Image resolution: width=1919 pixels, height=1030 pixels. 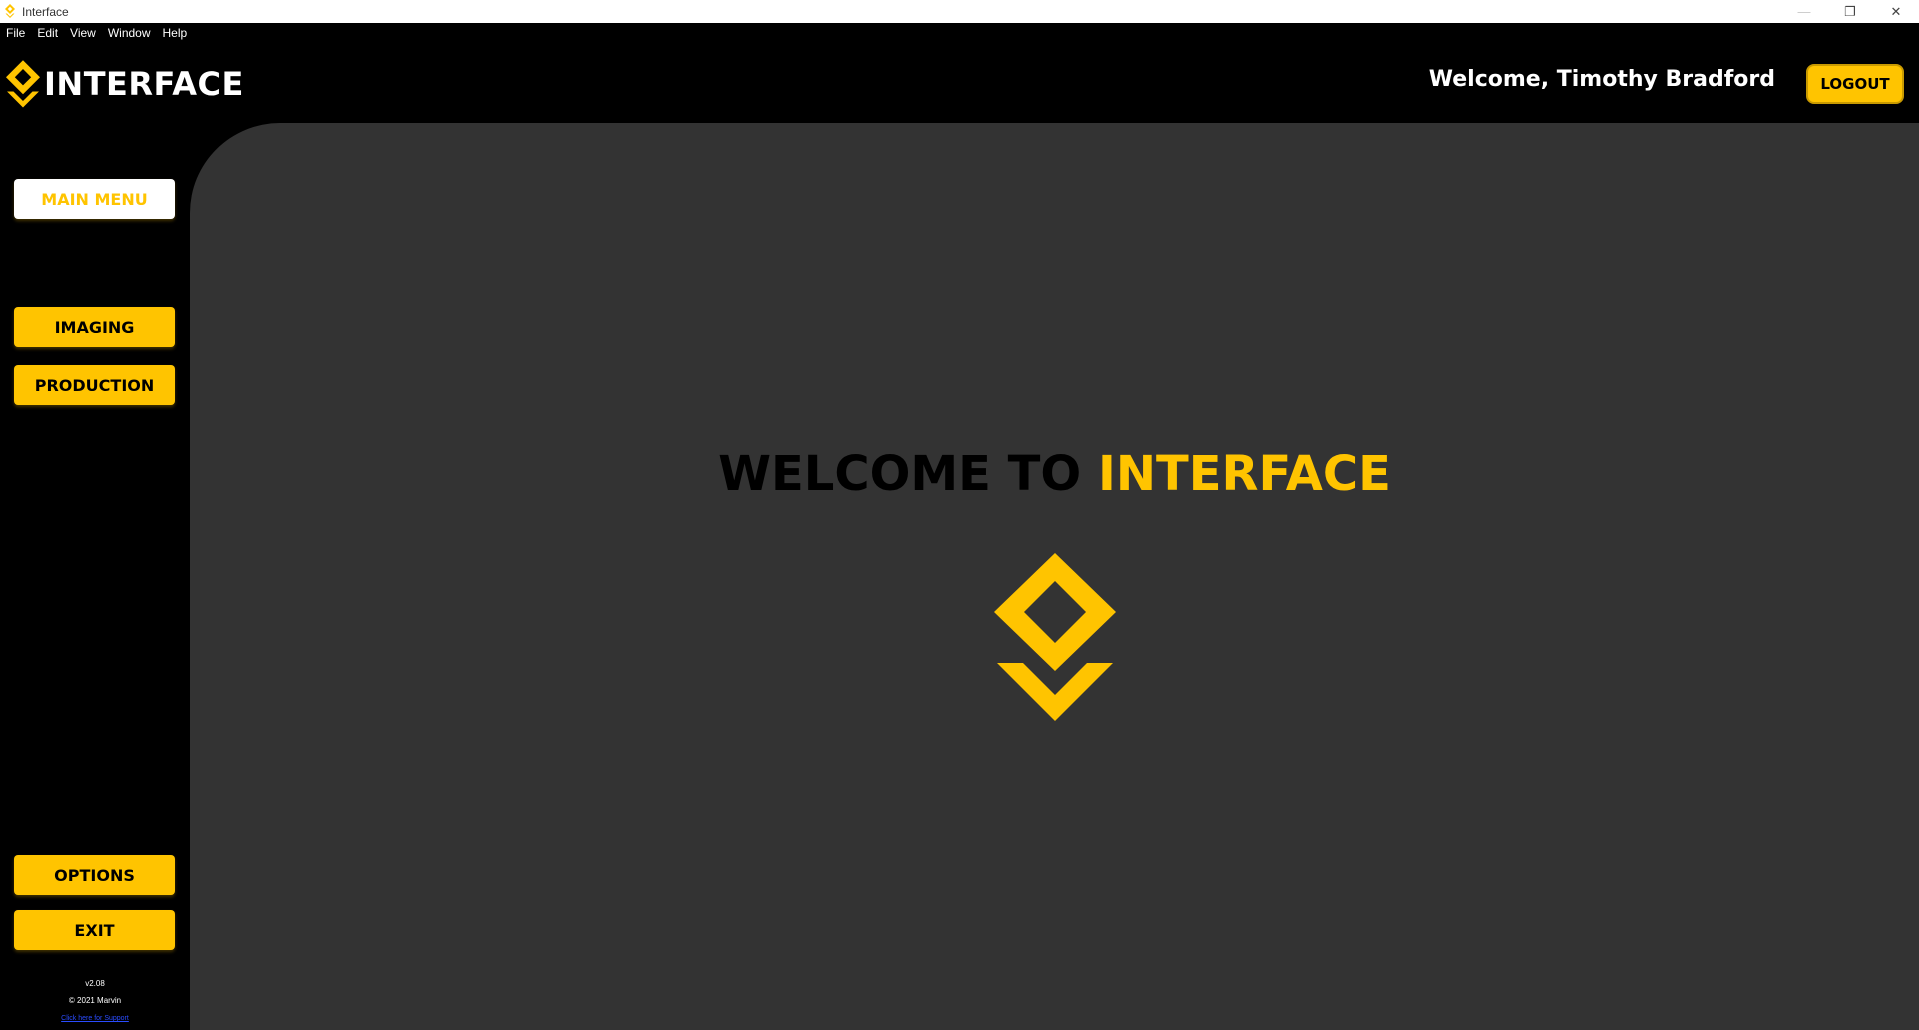 I want to click on welcome-user-text: Welcome, Timothy Bradford, so click(x=1601, y=79).